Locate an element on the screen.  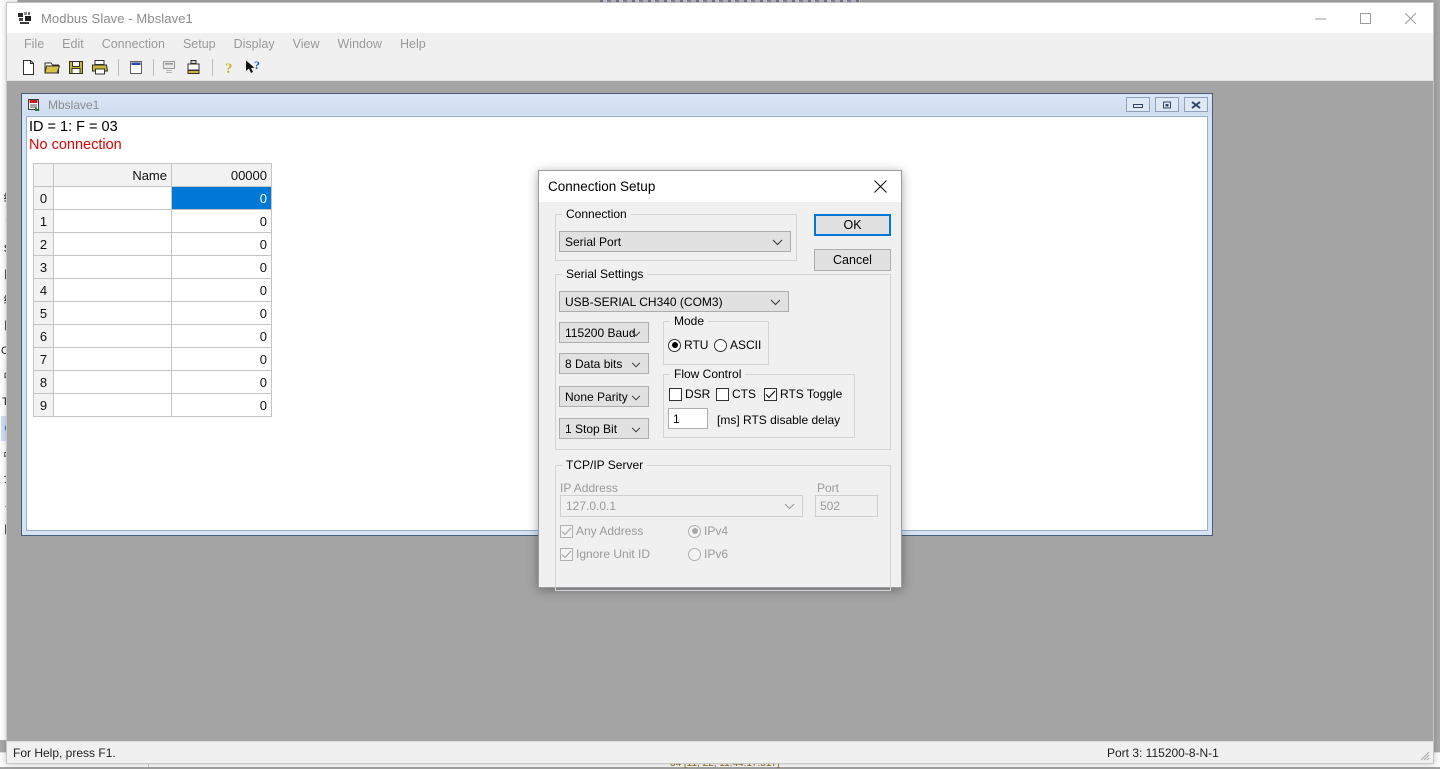
rts-delay-label: [ms] RTS disable delay is located at coordinates (778, 420).